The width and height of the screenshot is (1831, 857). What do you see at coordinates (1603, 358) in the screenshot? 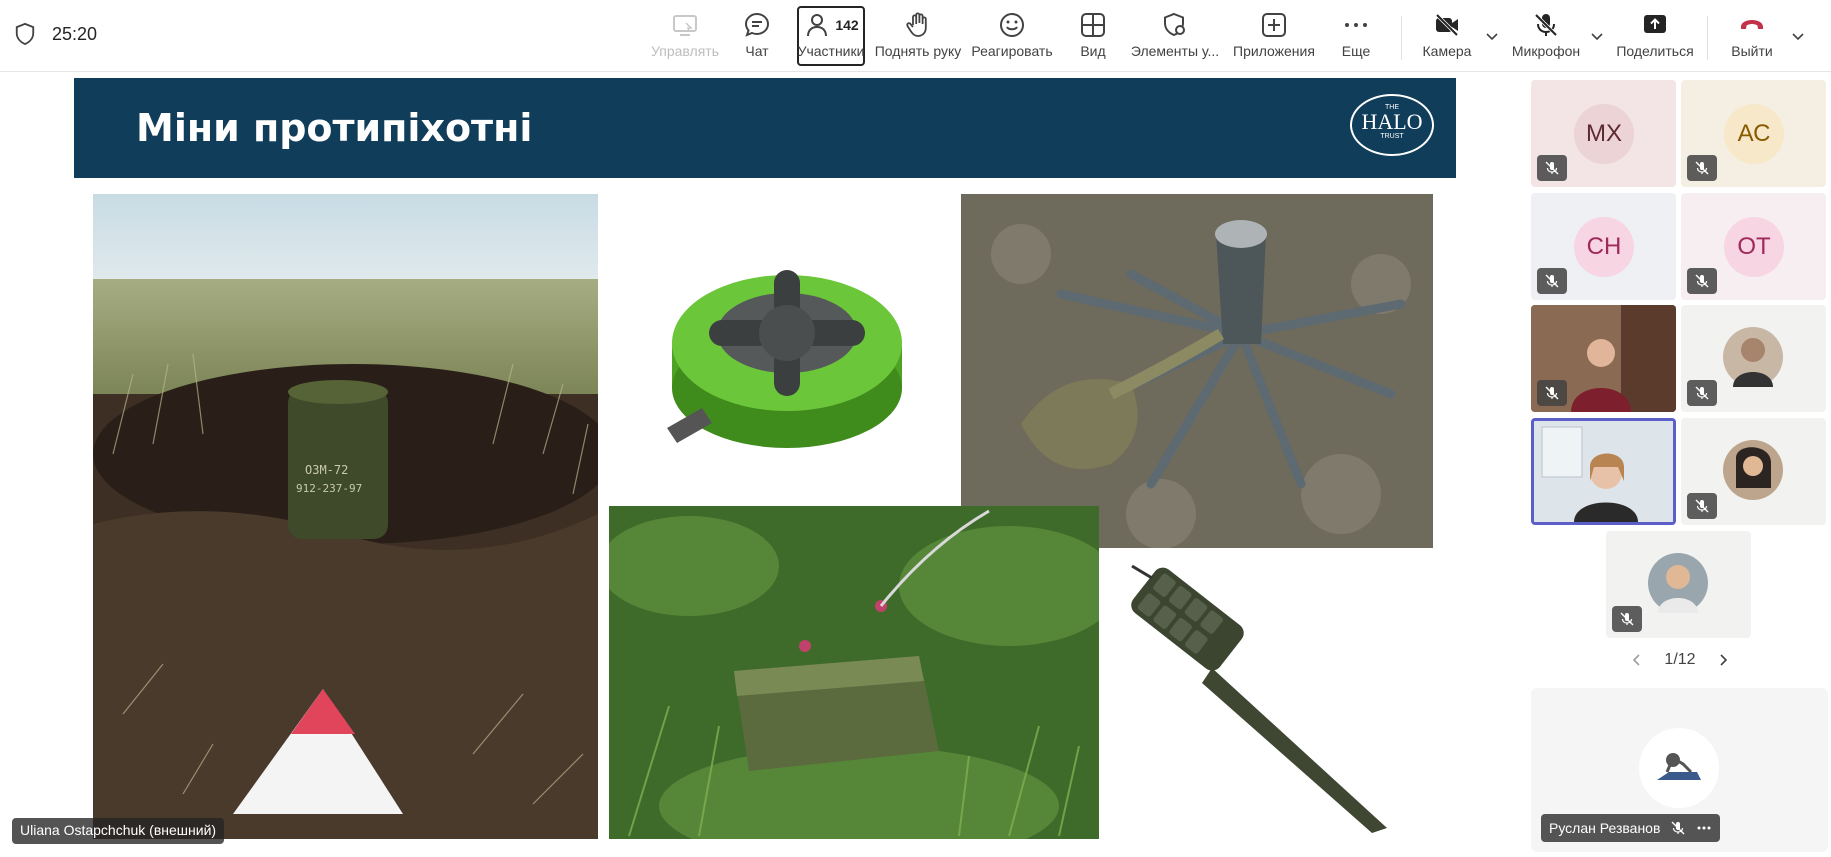
I see `participant-video-tile` at bounding box center [1603, 358].